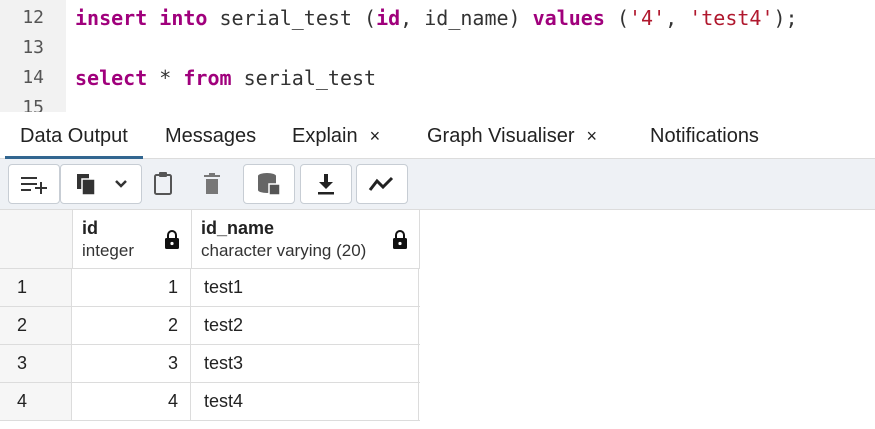 The height and width of the screenshot is (429, 875). I want to click on tab-graph-visualiser: Graph Visualiser ×, so click(512, 136).